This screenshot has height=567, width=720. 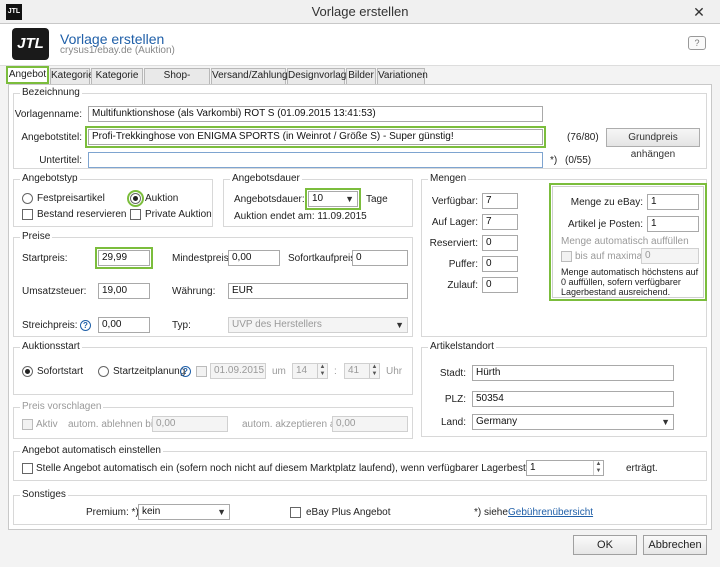 I want to click on mindestbestand-spinner: 1 ▲ ▼, so click(x=565, y=468).